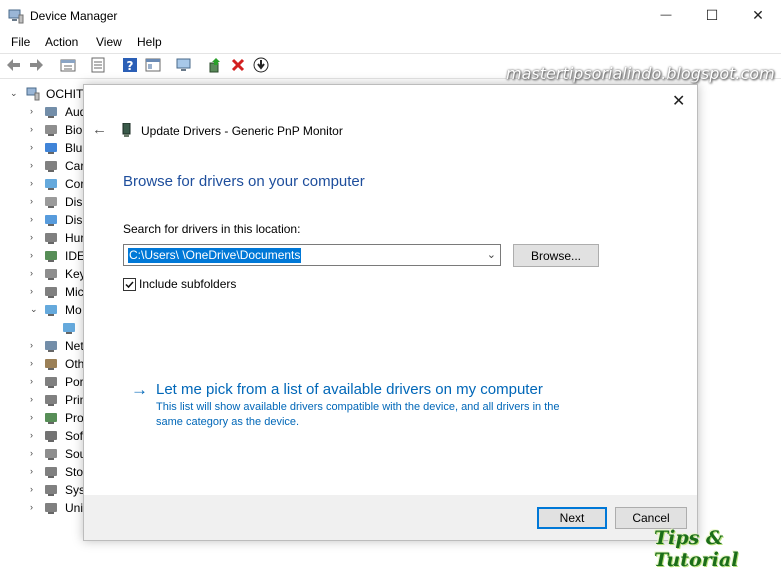 The height and width of the screenshot is (572, 781). What do you see at coordinates (712, 15) in the screenshot?
I see `maximize-button: ☐` at bounding box center [712, 15].